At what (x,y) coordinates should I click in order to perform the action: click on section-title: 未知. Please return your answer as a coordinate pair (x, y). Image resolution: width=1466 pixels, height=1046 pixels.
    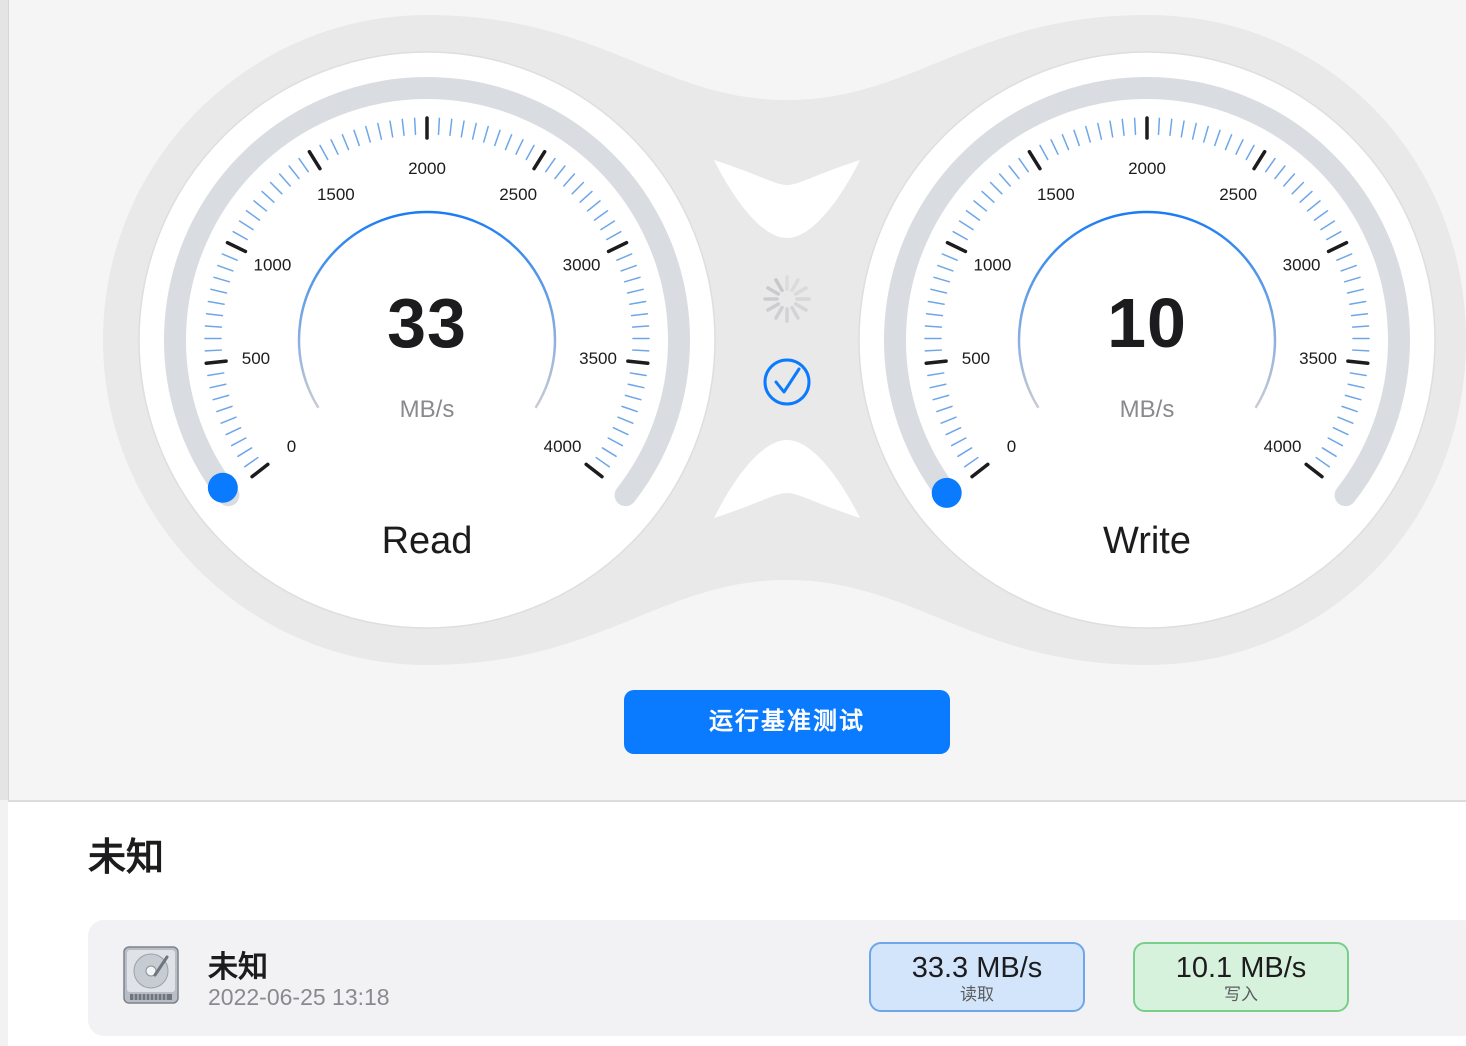
    Looking at the image, I should click on (126, 858).